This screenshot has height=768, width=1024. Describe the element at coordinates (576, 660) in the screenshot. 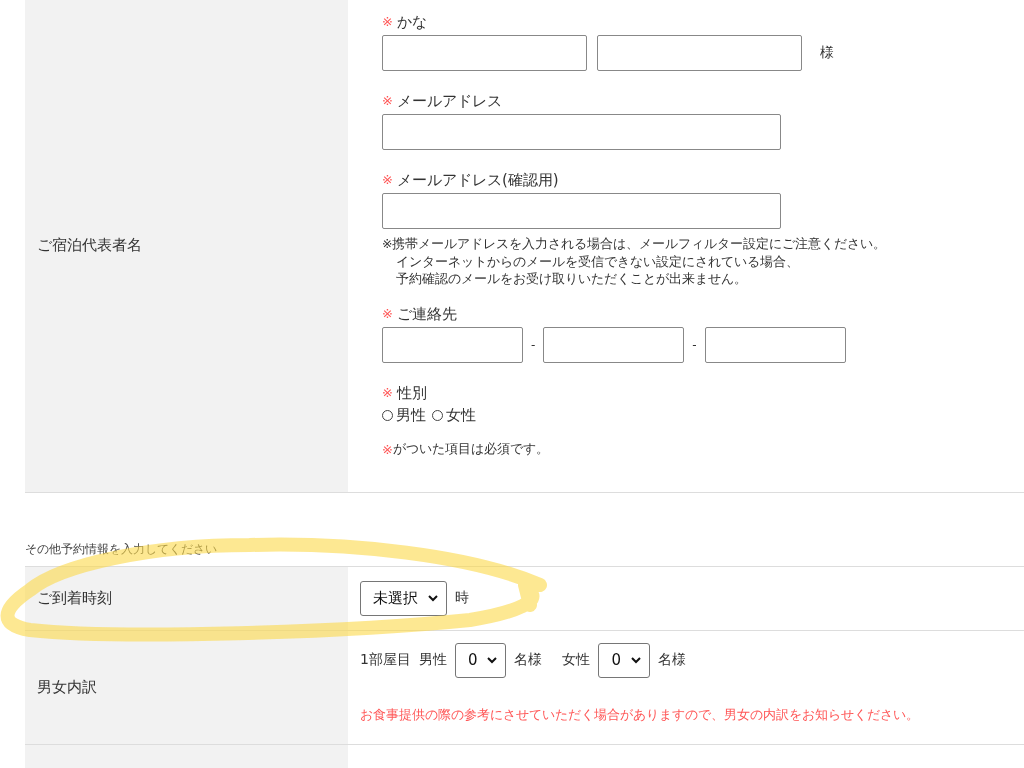

I see `field-label: 女性` at that location.